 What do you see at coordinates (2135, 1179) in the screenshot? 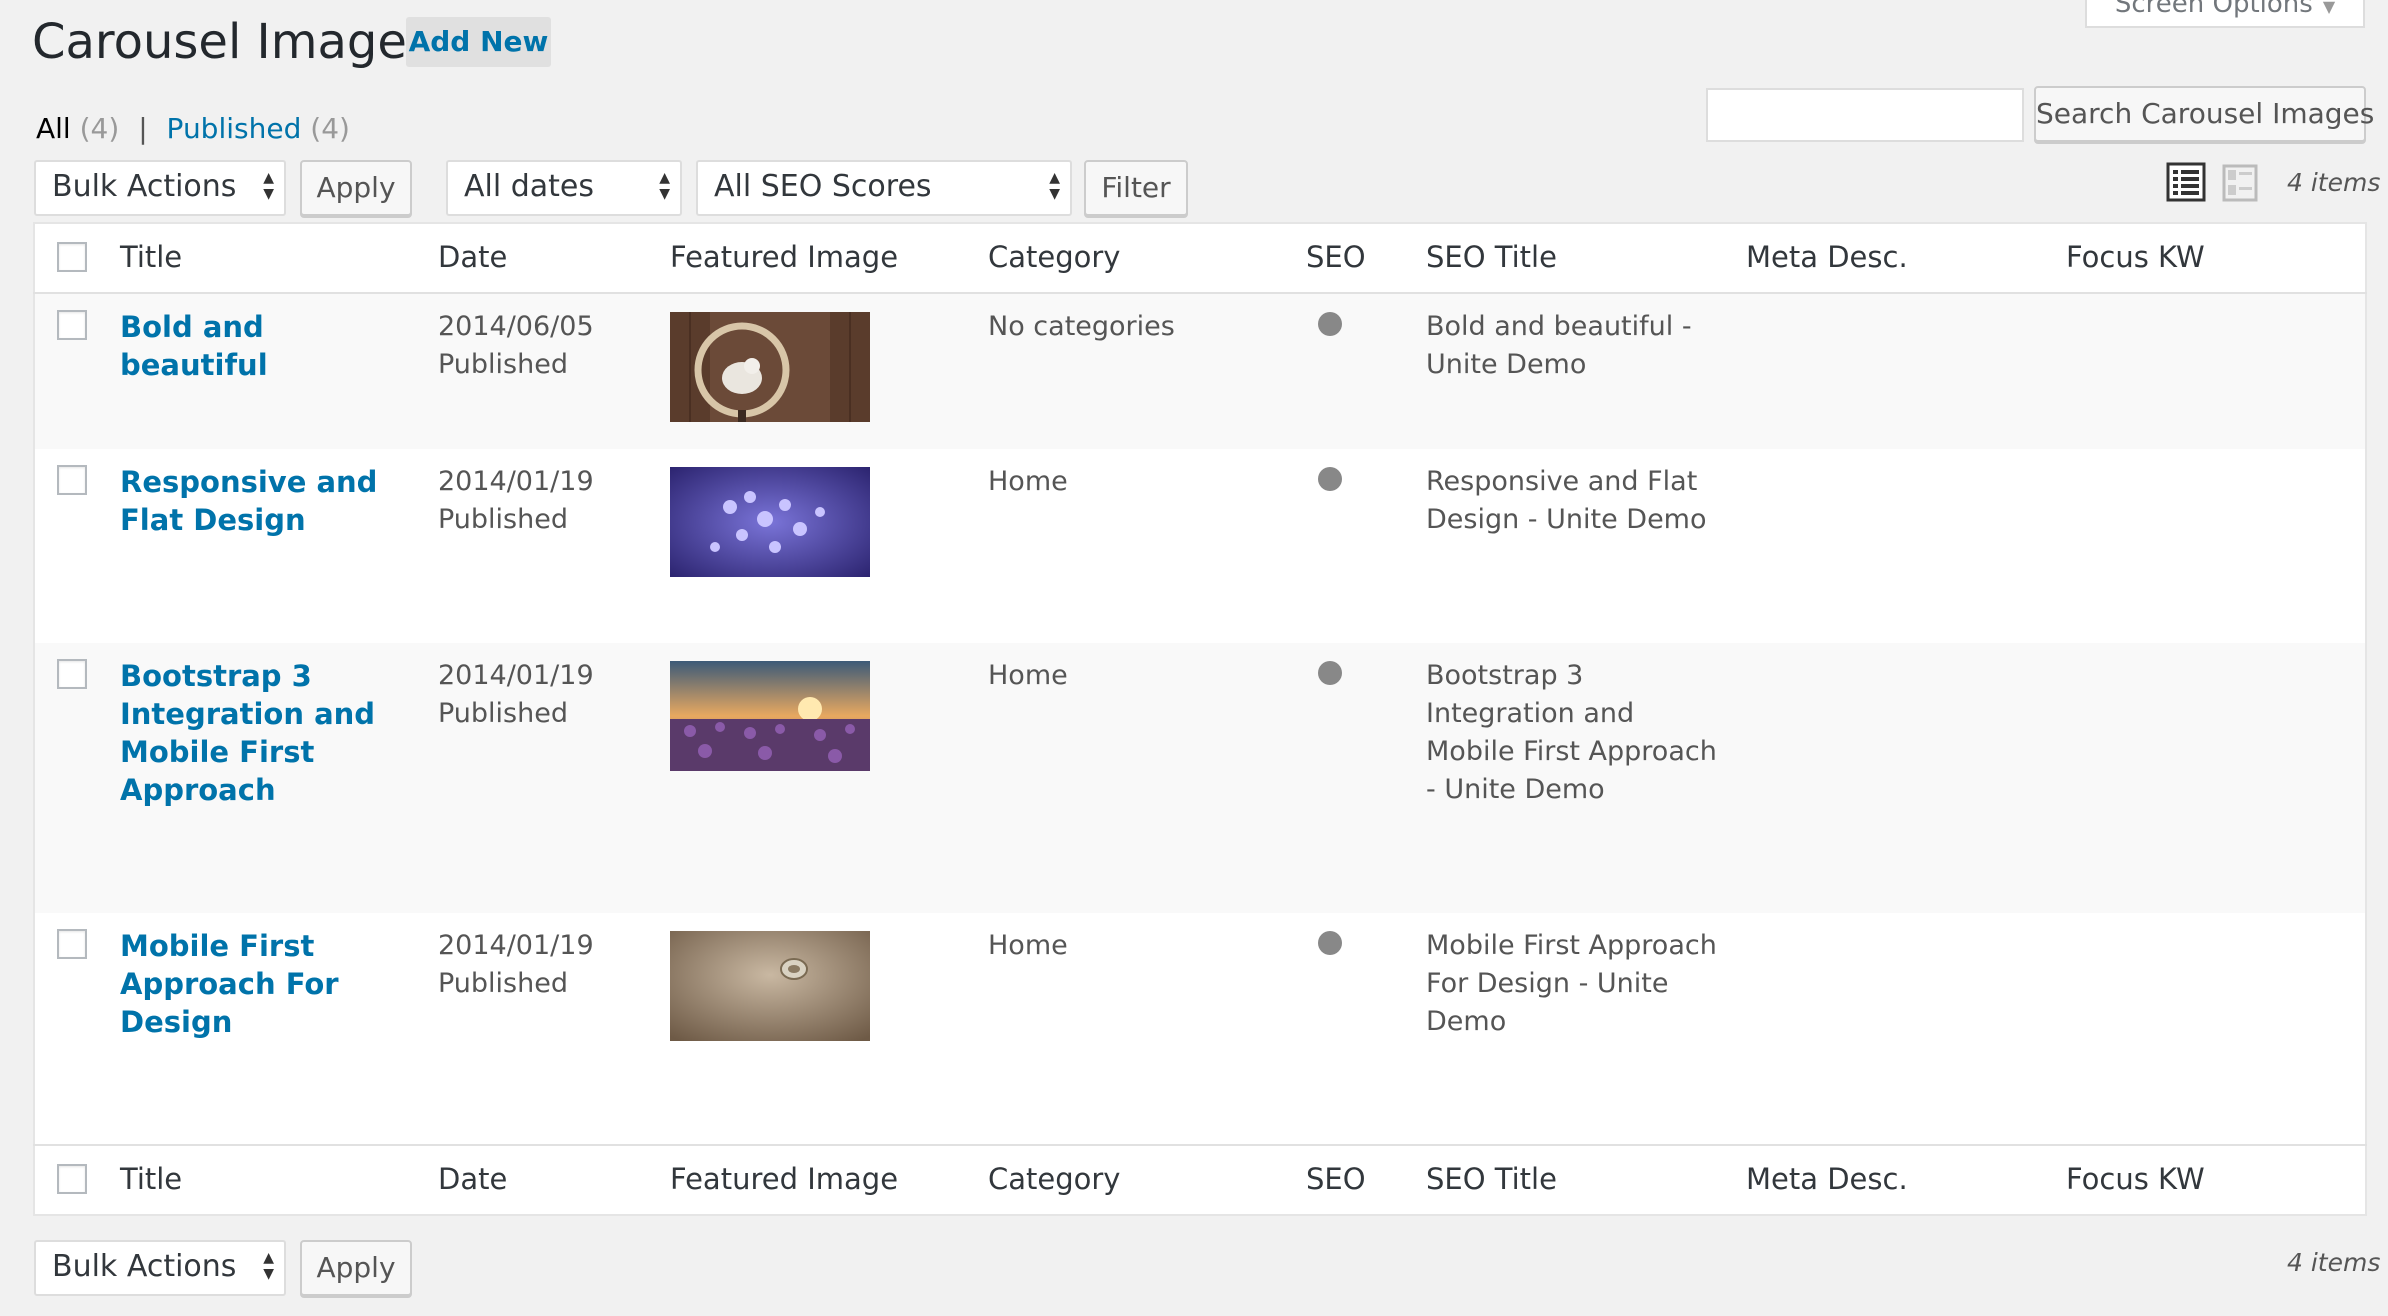
I see `column-footer-focus-kw: Focus KW` at bounding box center [2135, 1179].